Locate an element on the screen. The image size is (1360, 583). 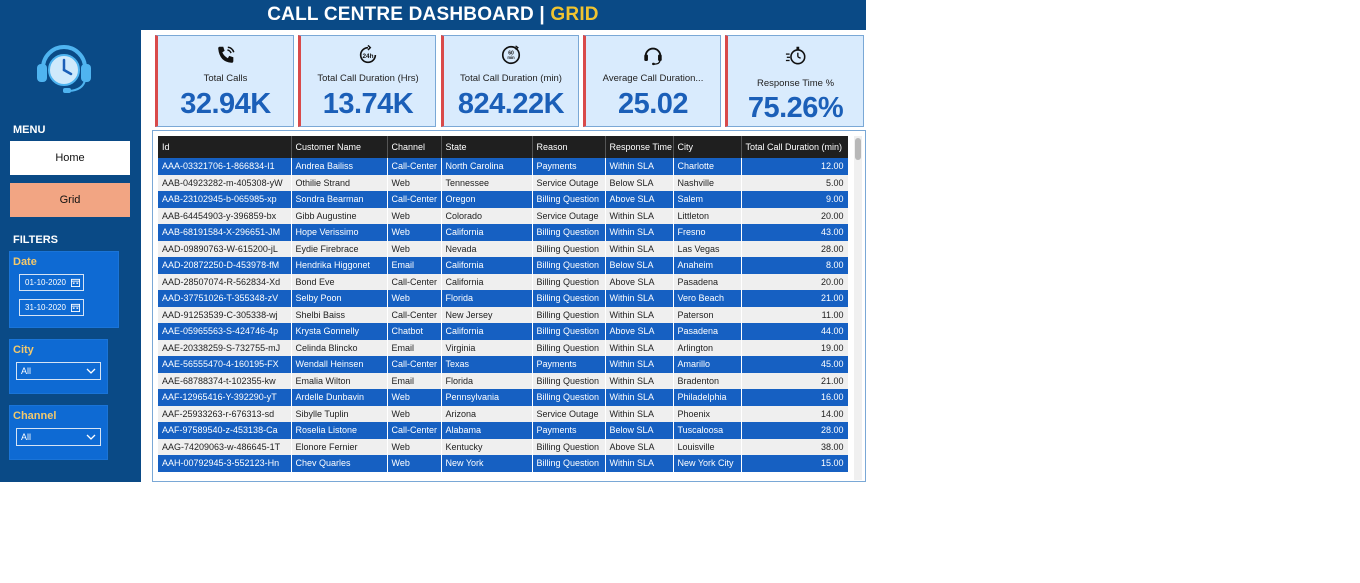
table-cell: Pasadena is located at coordinates (707, 281).